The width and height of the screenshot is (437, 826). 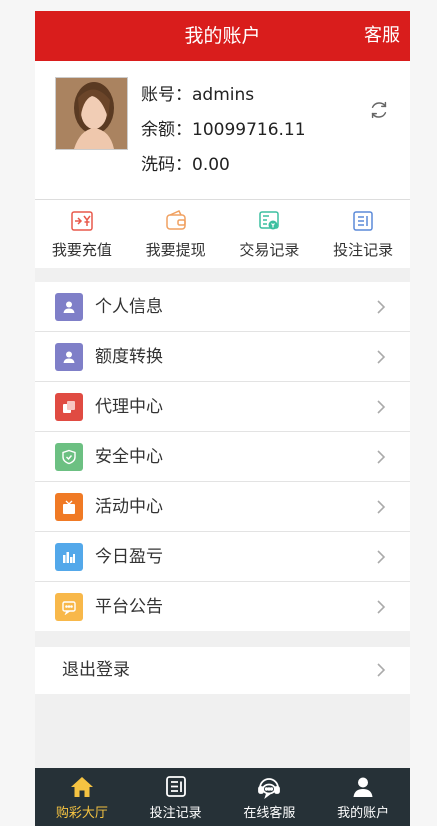 I want to click on menu-item-label: 今日盈亏, so click(x=129, y=557).